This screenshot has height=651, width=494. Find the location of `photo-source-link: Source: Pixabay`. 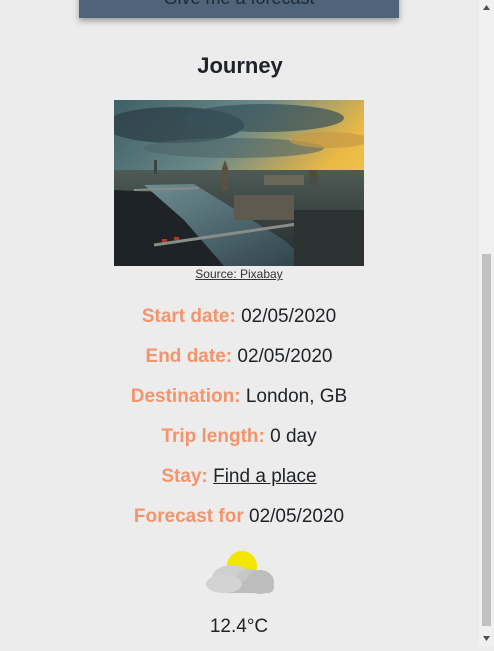

photo-source-link: Source: Pixabay is located at coordinates (238, 274).